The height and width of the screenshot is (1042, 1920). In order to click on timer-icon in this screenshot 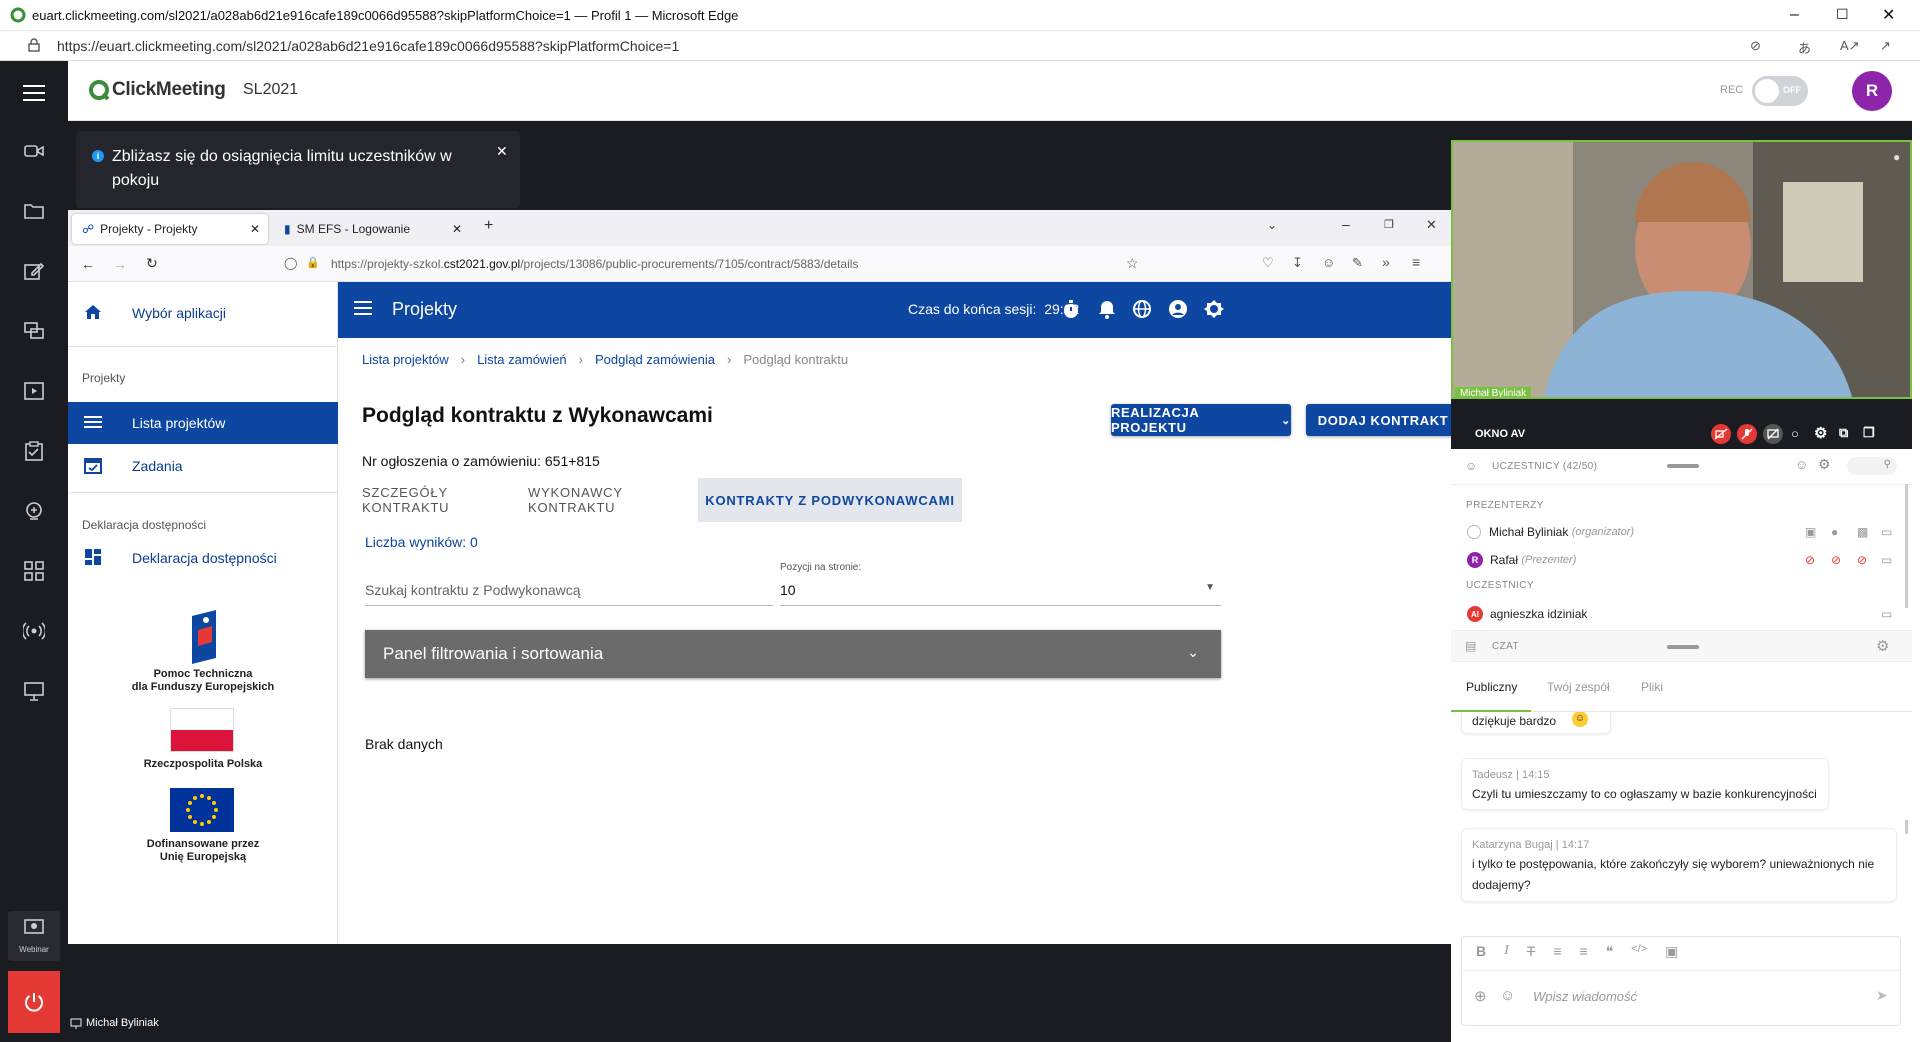, I will do `click(1071, 309)`.